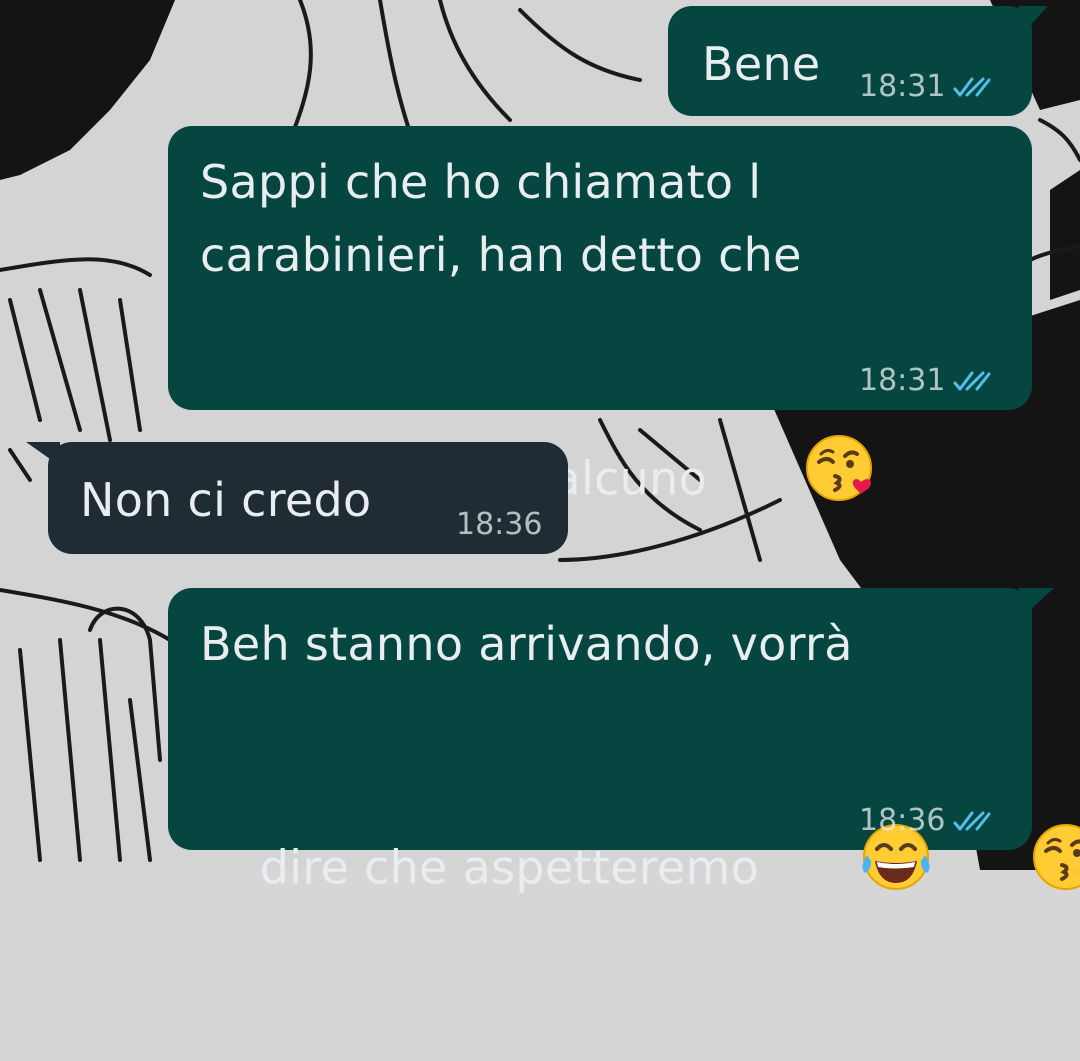 The image size is (1080, 1061). Describe the element at coordinates (501, 255) in the screenshot. I see `message-text-line-2: carabinieri, han detto che` at that location.